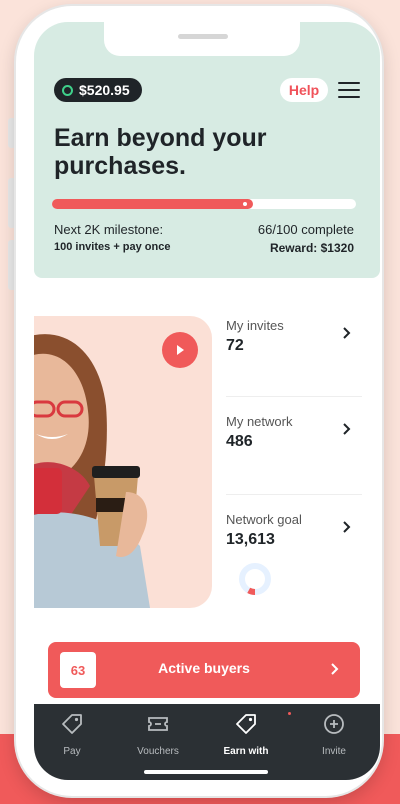 Image resolution: width=400 pixels, height=804 pixels. I want to click on notification-dot, so click(289, 713).